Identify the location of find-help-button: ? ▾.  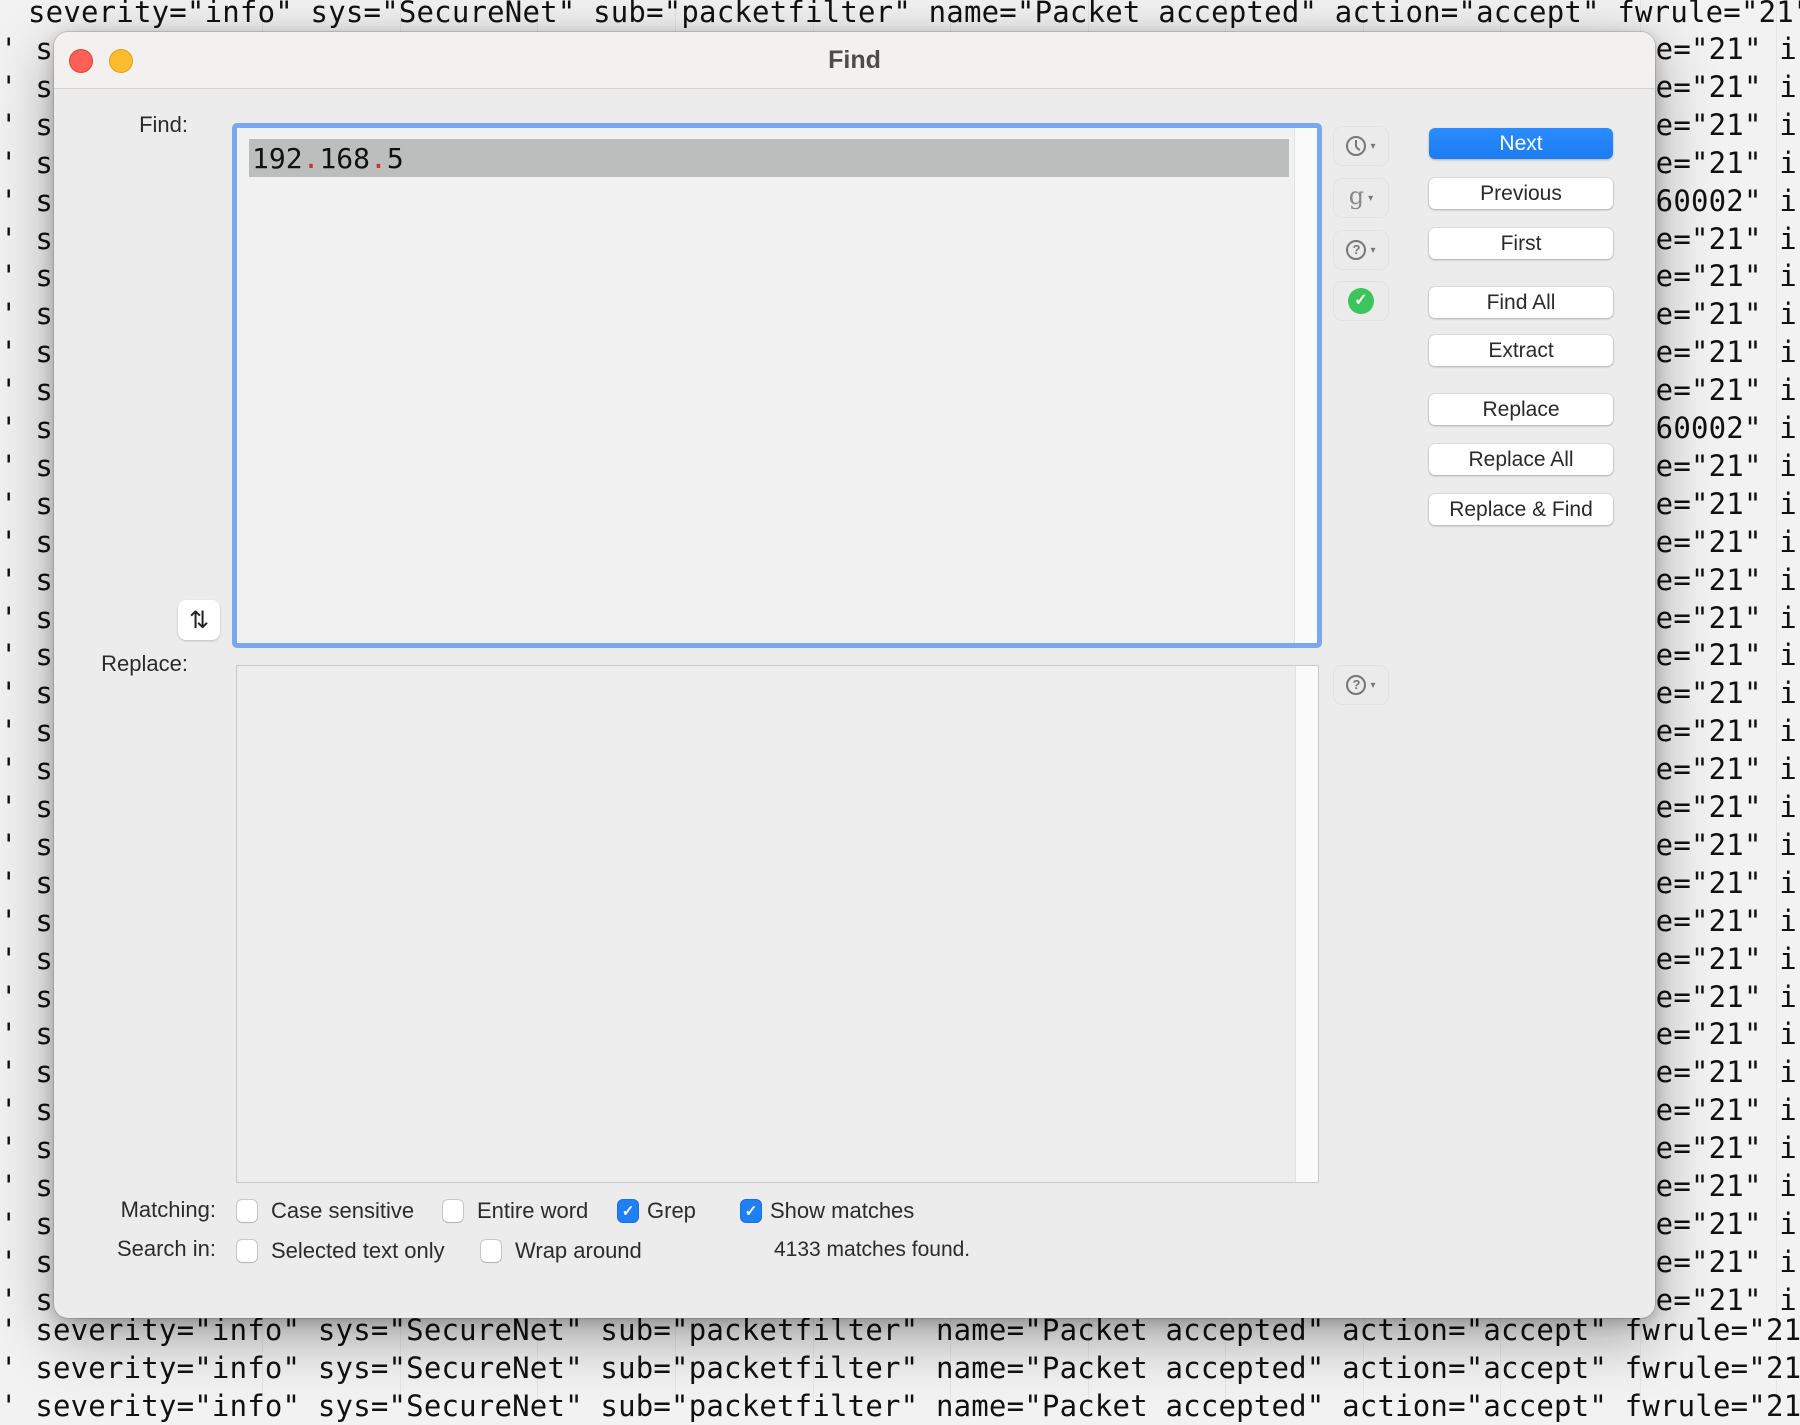
(1361, 250).